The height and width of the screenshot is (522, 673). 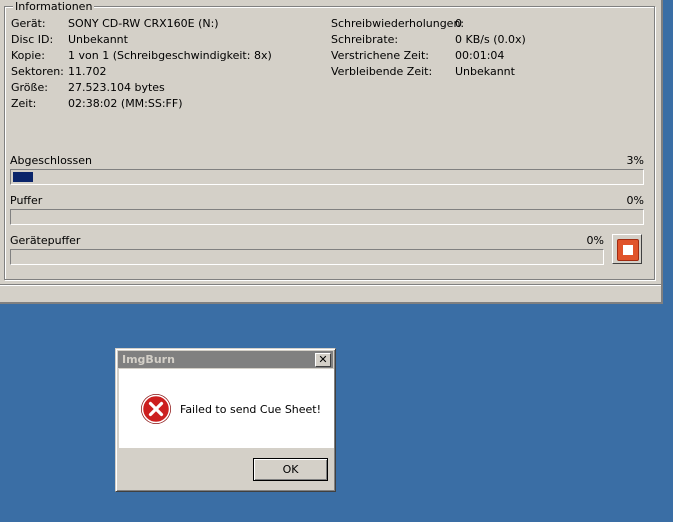 I want to click on time-value: 02:38:02 (MM:SS:FF), so click(x=125, y=103).